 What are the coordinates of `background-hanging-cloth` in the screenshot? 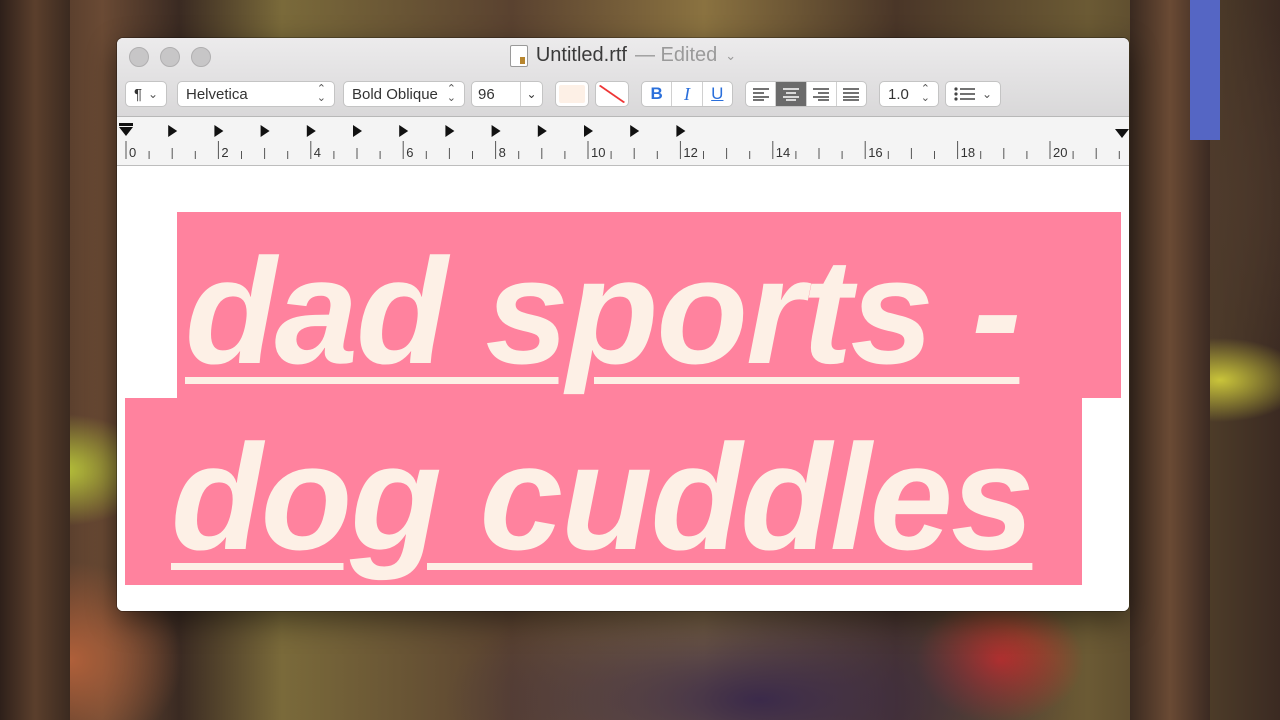 It's located at (1205, 70).